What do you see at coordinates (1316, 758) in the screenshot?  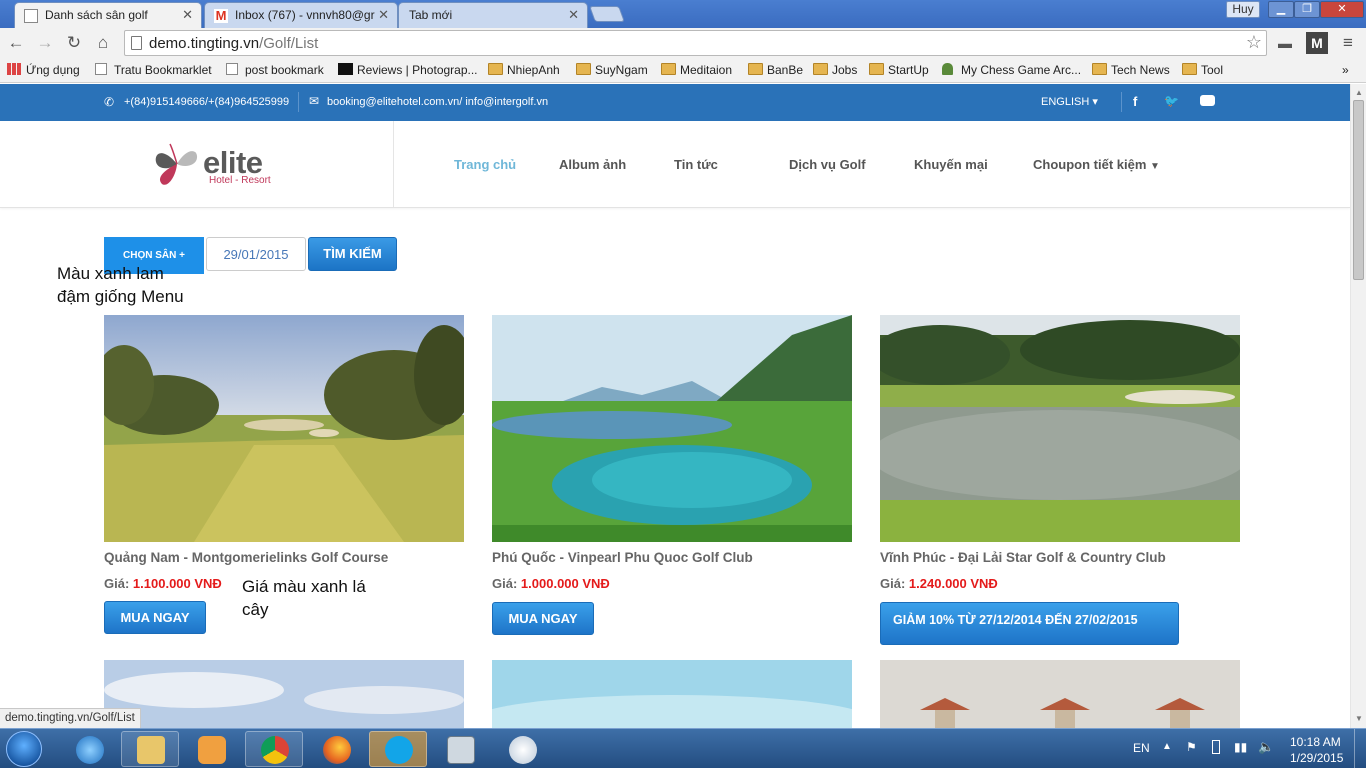 I see `clock-date: 1/29/2015` at bounding box center [1316, 758].